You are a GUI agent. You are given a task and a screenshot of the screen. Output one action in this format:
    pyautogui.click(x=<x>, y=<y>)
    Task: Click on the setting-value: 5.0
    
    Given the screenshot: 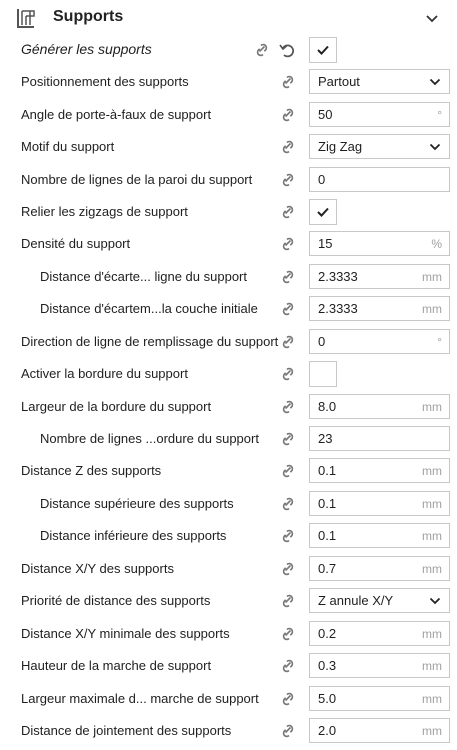 What is the action you would take?
    pyautogui.click(x=327, y=698)
    